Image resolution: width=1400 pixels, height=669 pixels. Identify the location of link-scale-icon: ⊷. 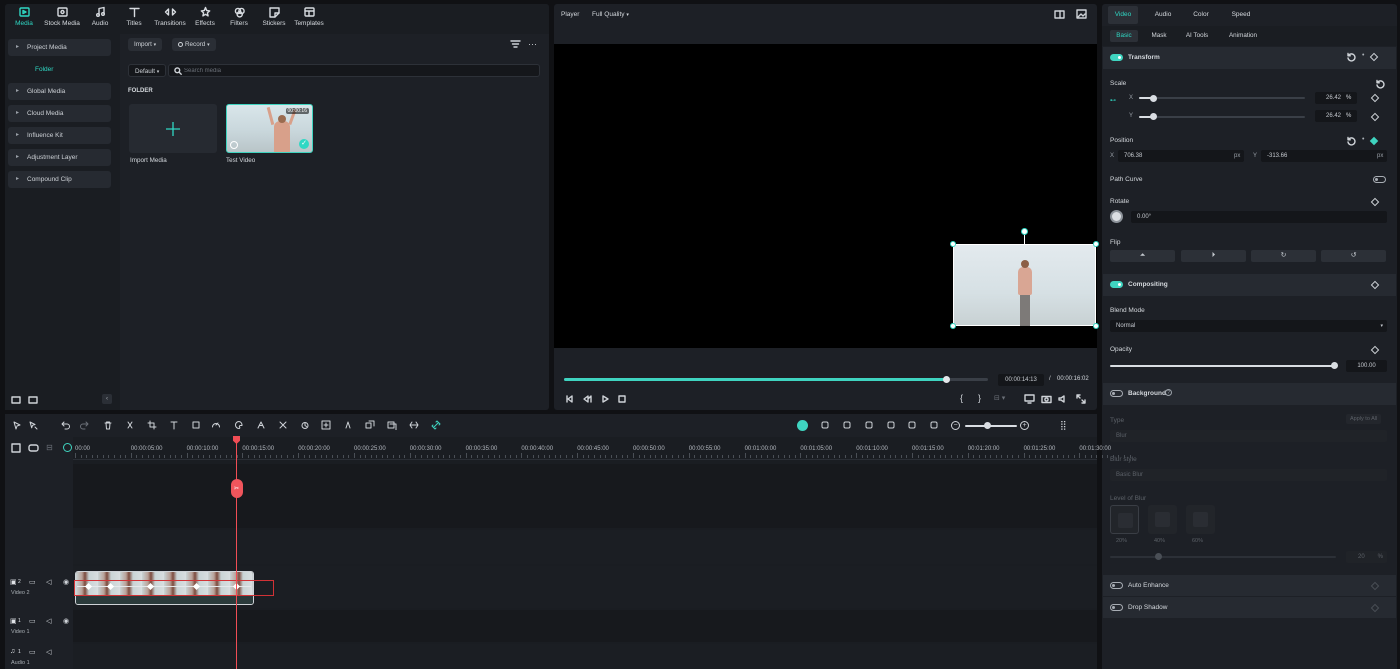
(1113, 100).